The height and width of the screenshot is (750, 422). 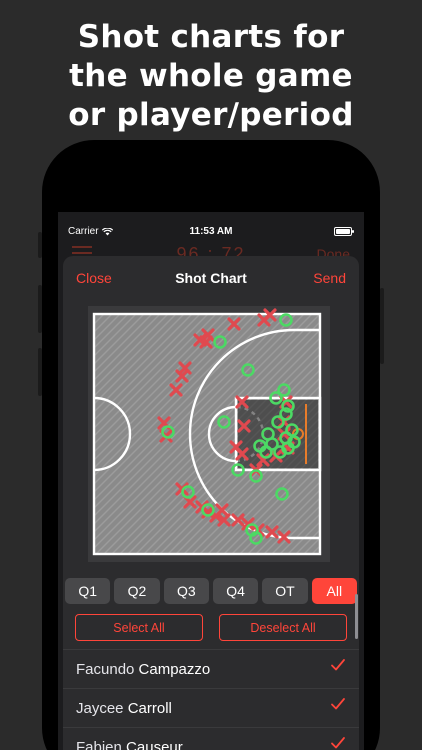 I want to click on player-row: Fabien Causeur, so click(x=211, y=738).